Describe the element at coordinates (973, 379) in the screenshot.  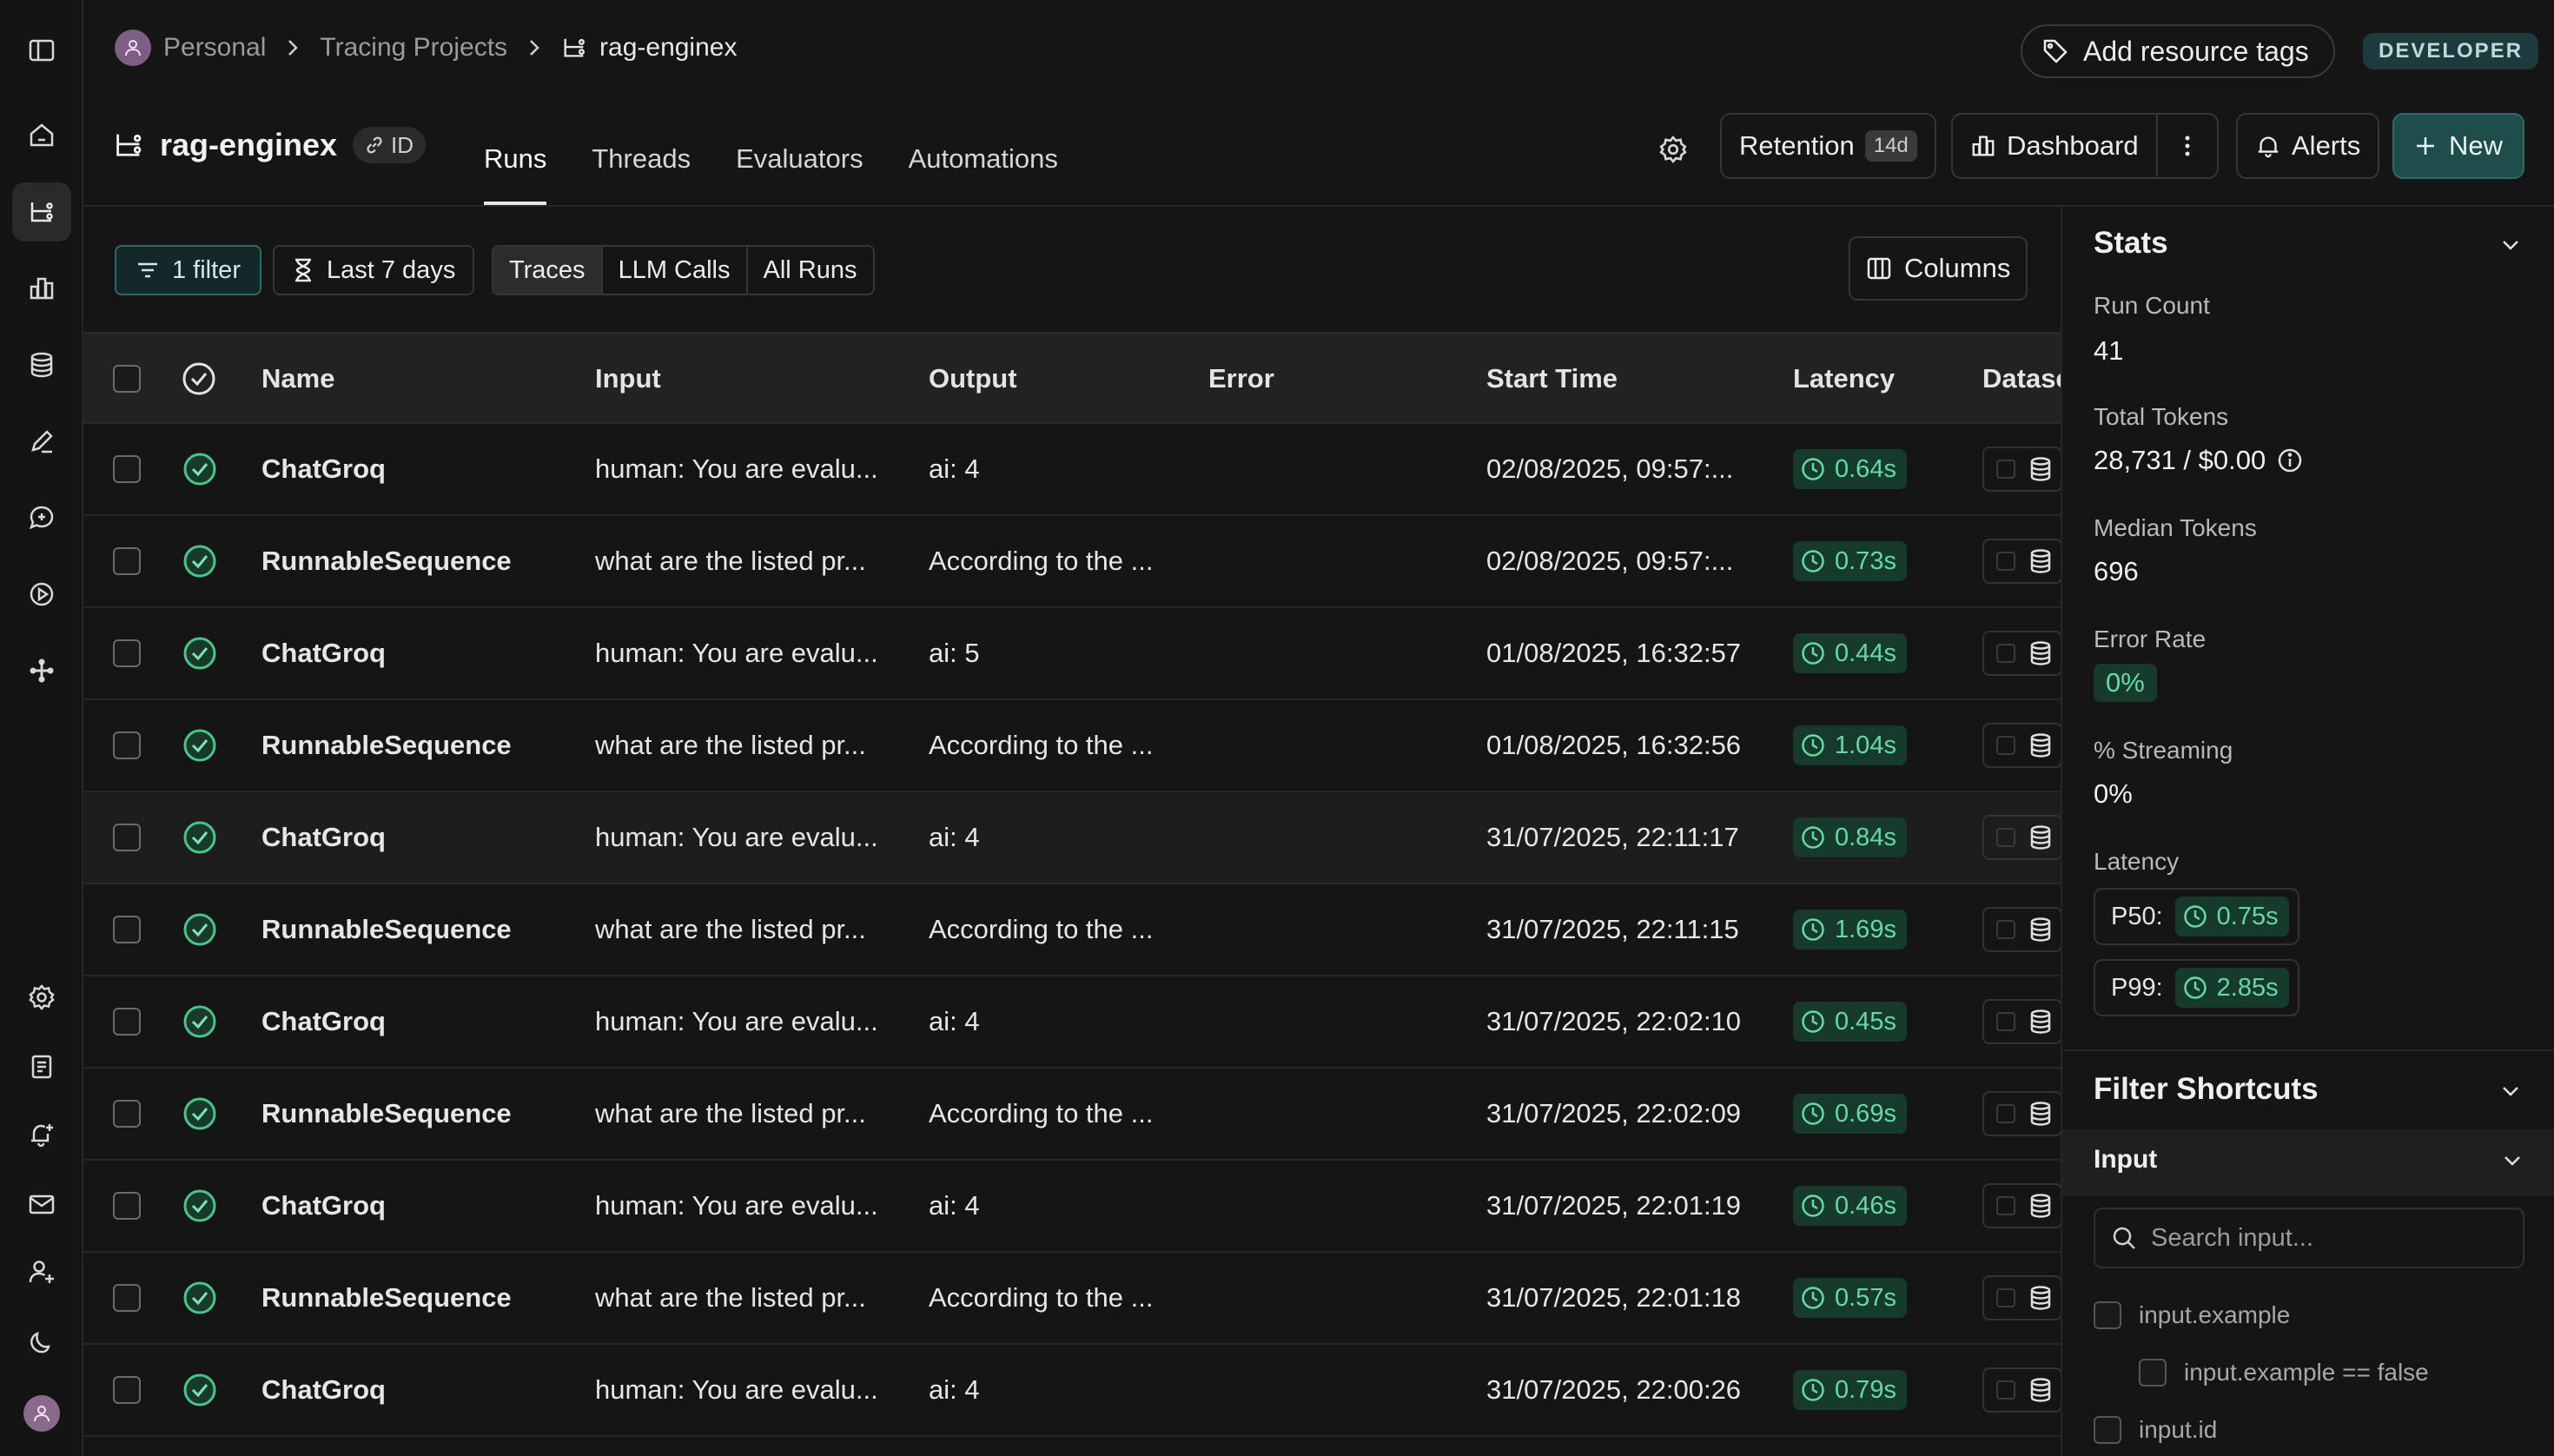
I see `column-header-output: Output` at that location.